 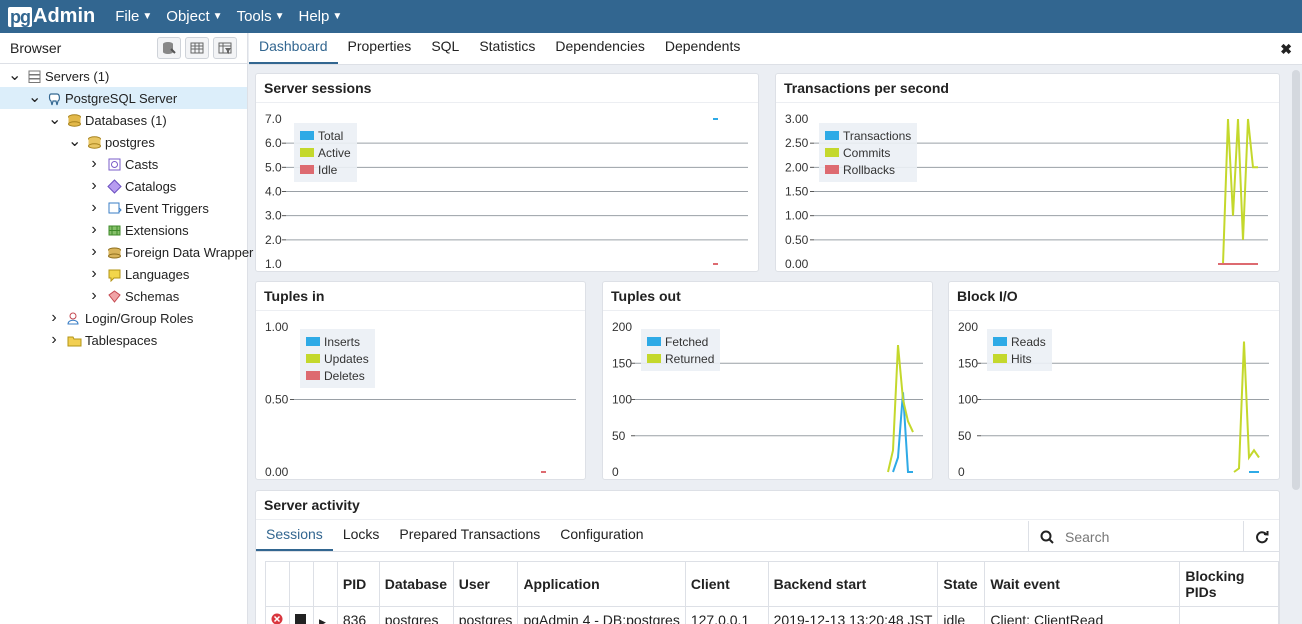 What do you see at coordinates (485, 584) in the screenshot?
I see `column-header: User` at bounding box center [485, 584].